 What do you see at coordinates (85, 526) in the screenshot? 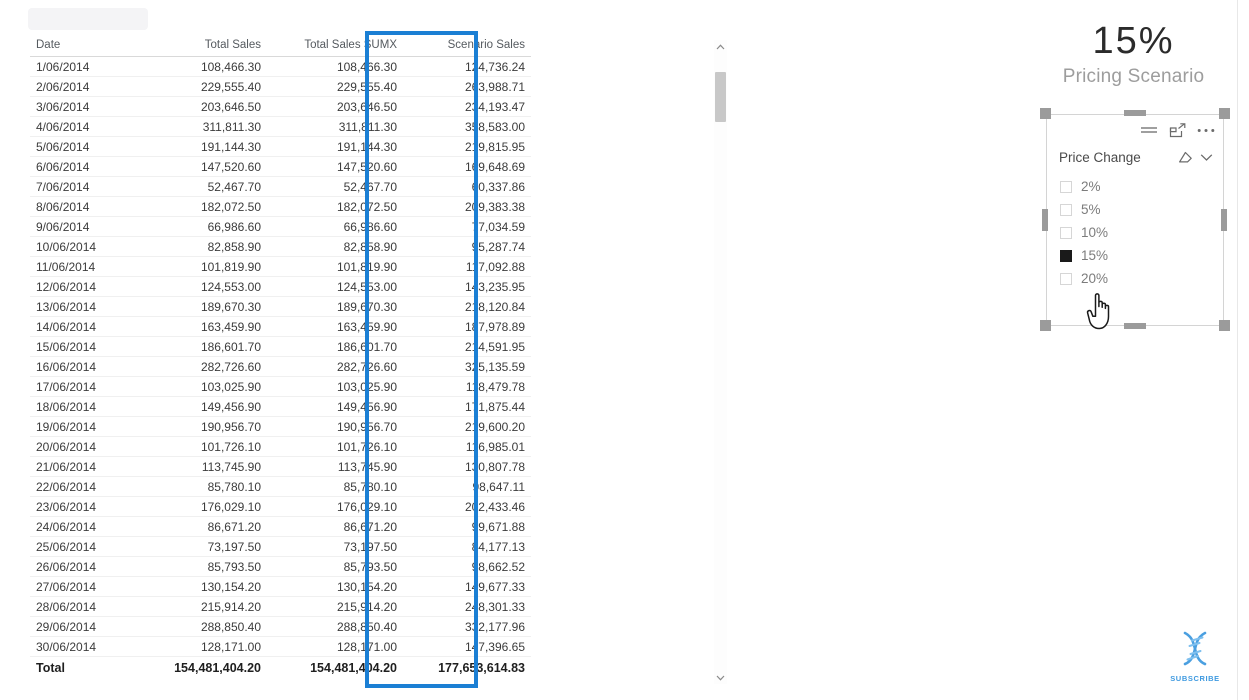
I see `cell-date: 24/06/2014` at bounding box center [85, 526].